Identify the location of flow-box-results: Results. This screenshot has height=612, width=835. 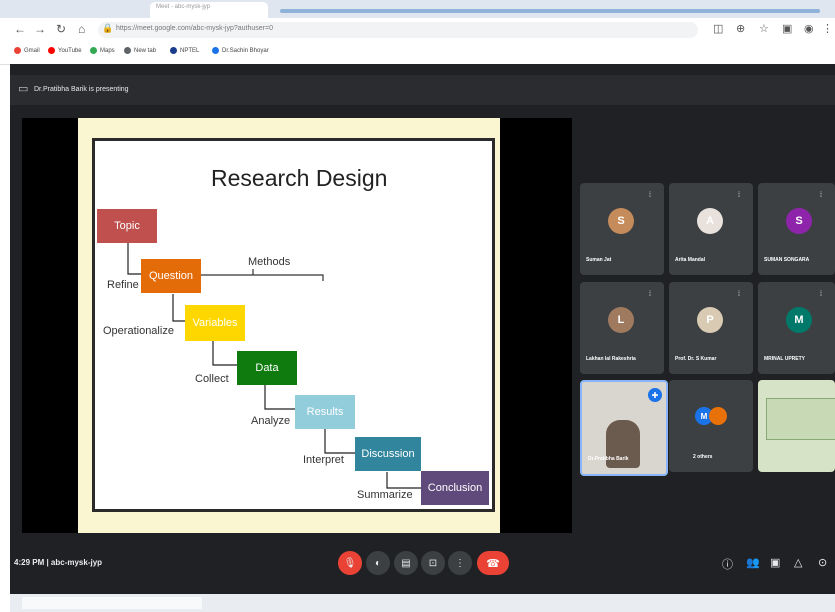
(325, 412).